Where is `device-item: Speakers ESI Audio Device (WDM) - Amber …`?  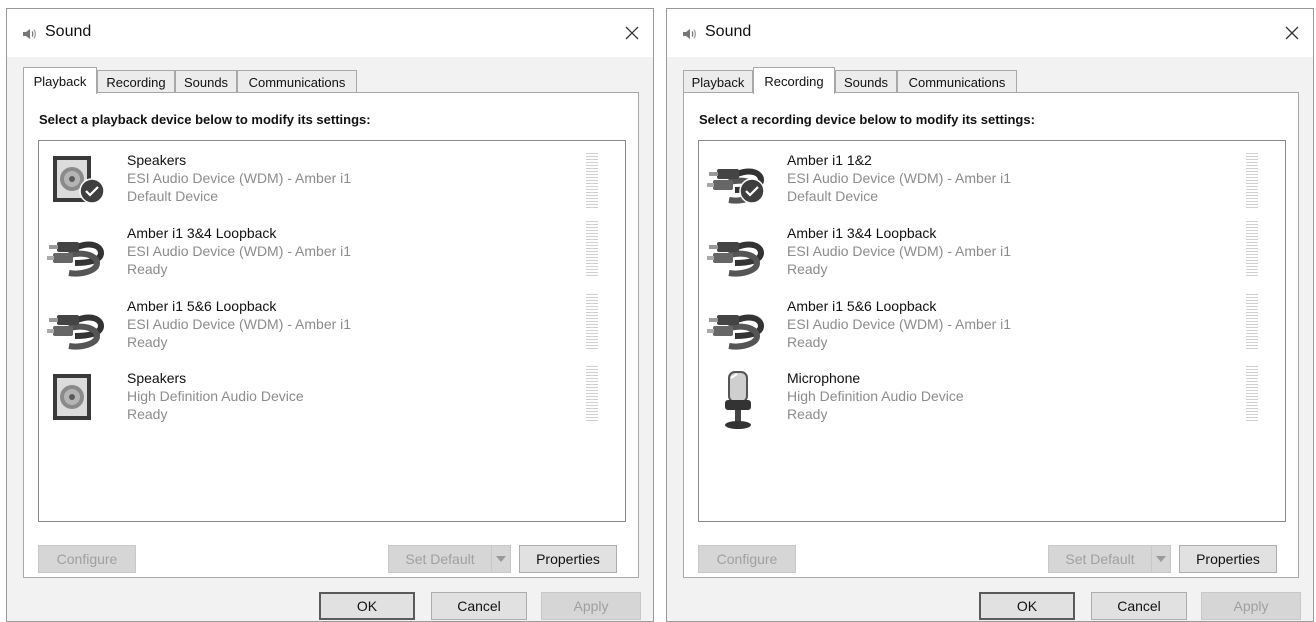
device-item: Speakers ESI Audio Device (WDM) - Amber … is located at coordinates (332, 183).